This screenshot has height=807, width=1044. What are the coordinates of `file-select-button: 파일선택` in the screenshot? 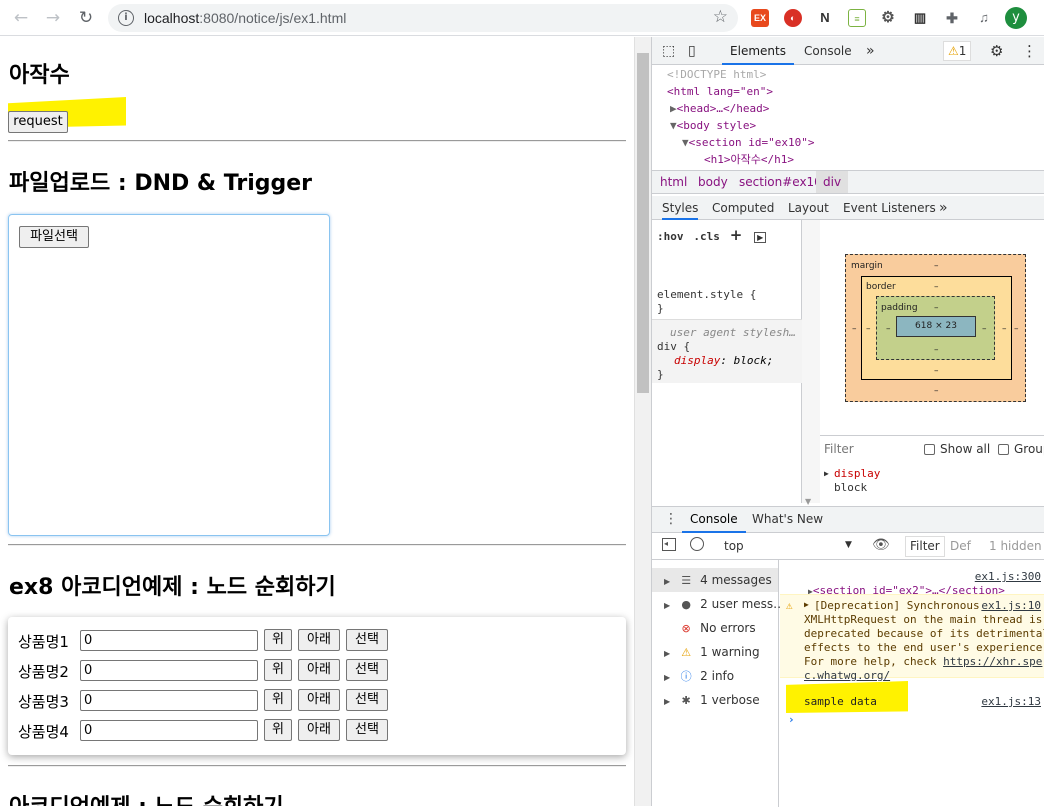 It's located at (54, 237).